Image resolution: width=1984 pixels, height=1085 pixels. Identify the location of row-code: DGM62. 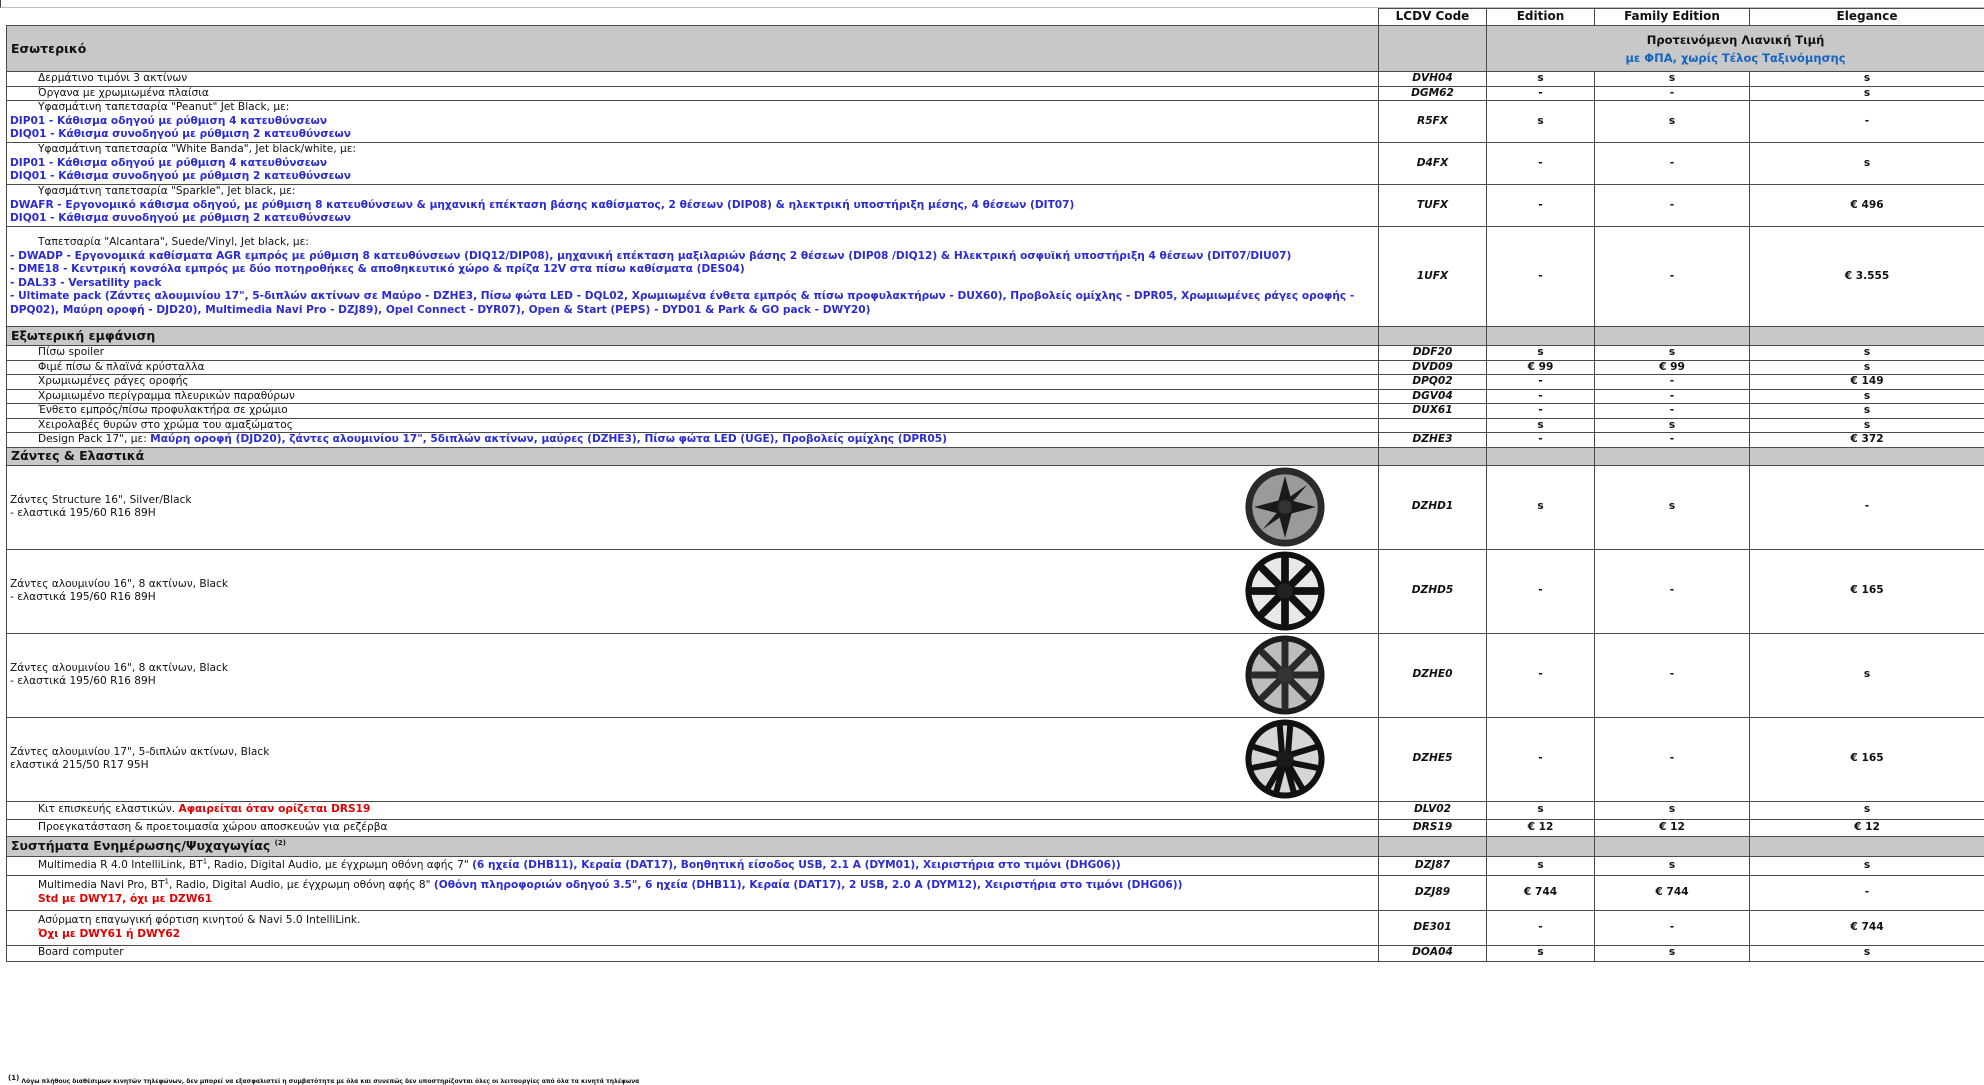
(1433, 93).